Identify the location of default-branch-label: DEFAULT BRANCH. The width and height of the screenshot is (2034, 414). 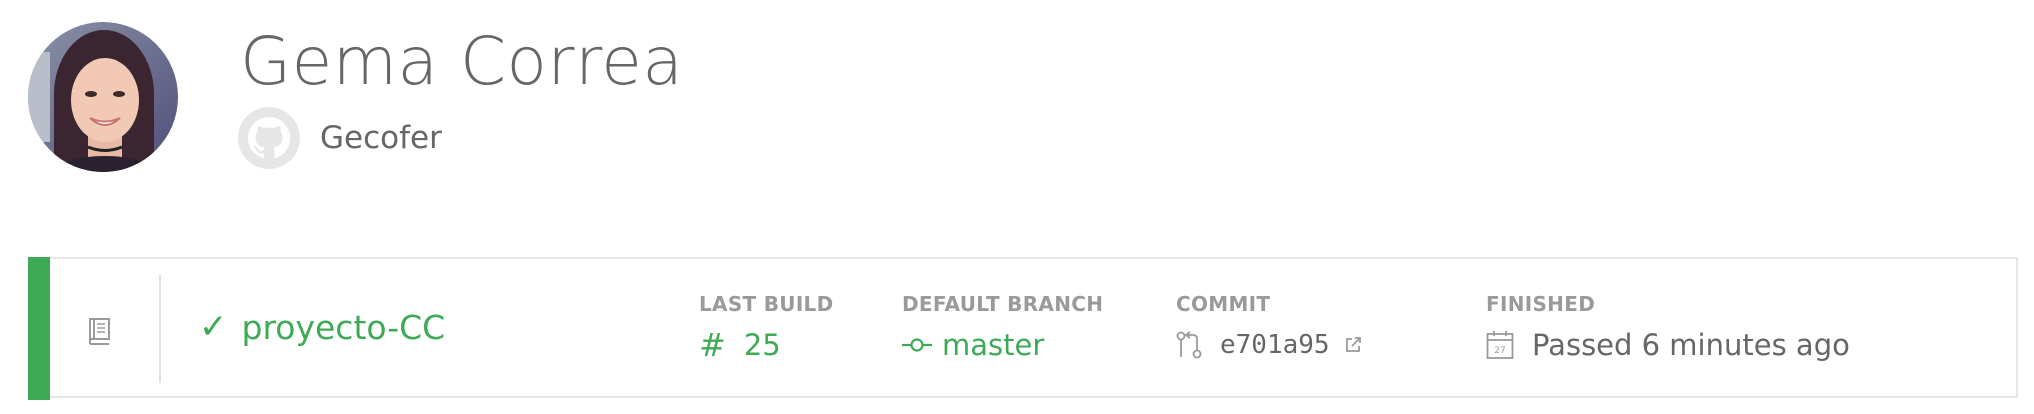
(1003, 304).